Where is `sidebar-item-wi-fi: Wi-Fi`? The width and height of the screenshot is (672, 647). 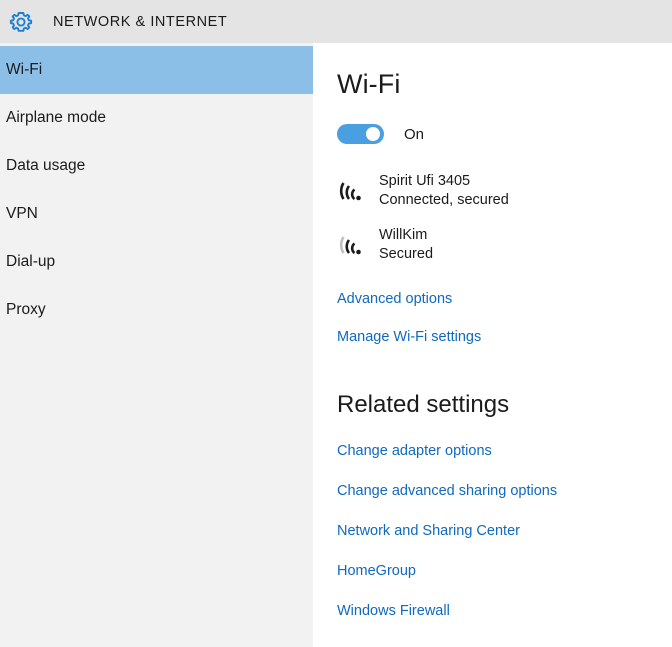 sidebar-item-wi-fi: Wi-Fi is located at coordinates (156, 70).